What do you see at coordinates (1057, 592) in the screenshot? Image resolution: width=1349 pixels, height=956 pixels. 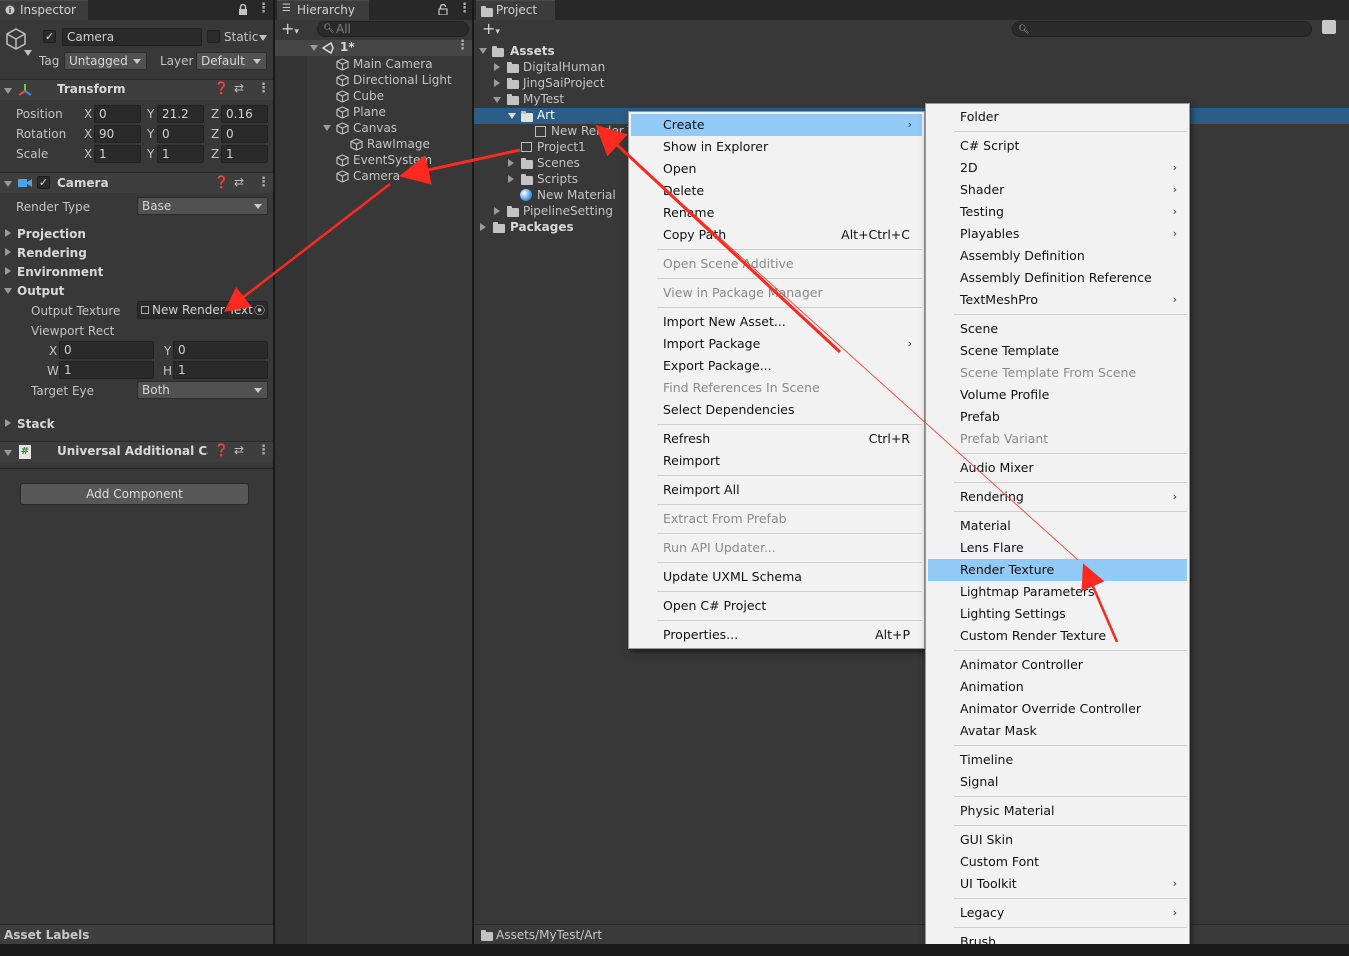 I see `create-menu-item-20: Lightmap Parameters` at bounding box center [1057, 592].